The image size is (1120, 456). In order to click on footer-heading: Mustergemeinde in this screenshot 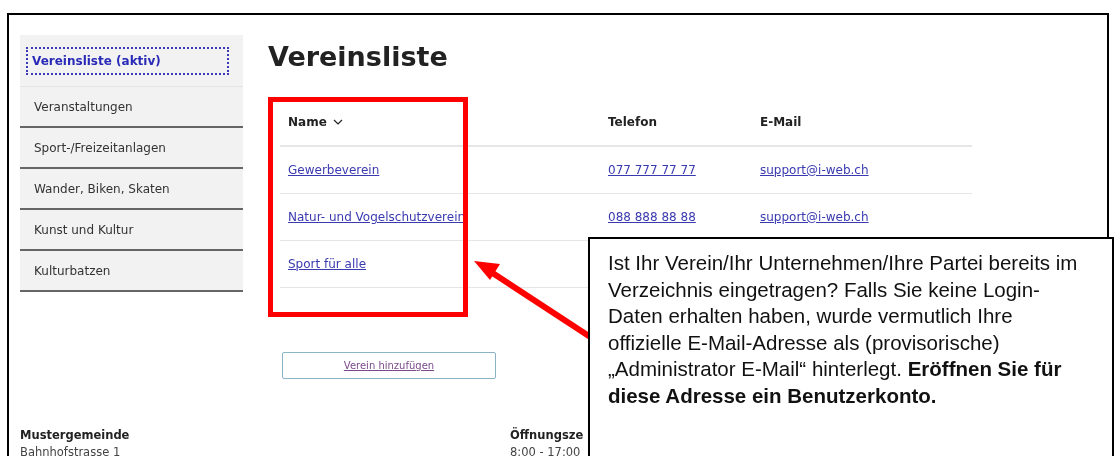, I will do `click(75, 435)`.